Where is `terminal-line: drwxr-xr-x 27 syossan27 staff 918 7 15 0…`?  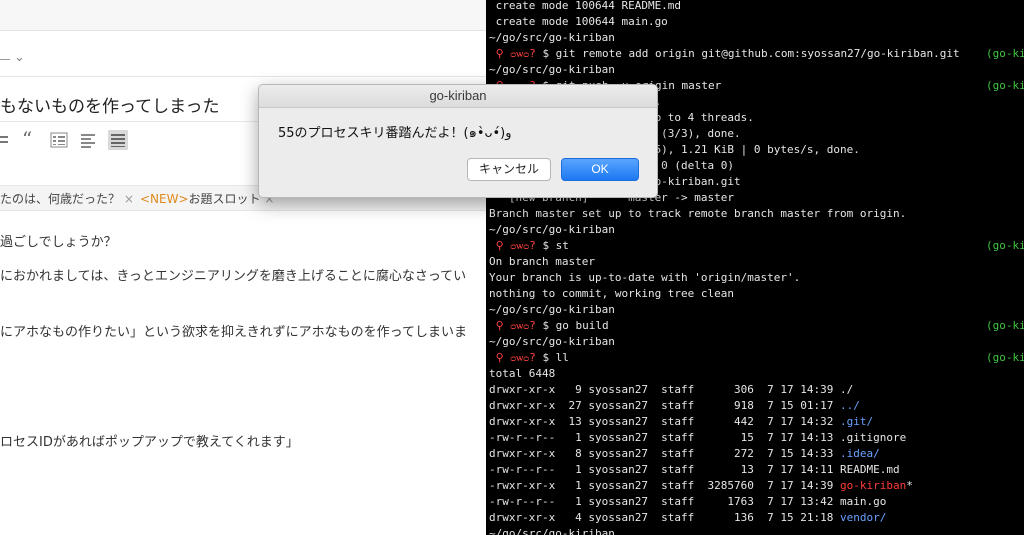 terminal-line: drwxr-xr-x 27 syossan27 staff 918 7 15 0… is located at coordinates (674, 406).